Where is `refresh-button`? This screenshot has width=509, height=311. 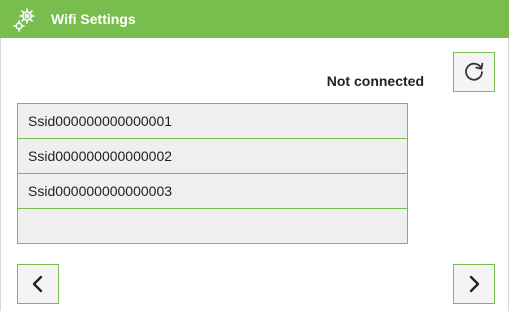
refresh-button is located at coordinates (474, 72).